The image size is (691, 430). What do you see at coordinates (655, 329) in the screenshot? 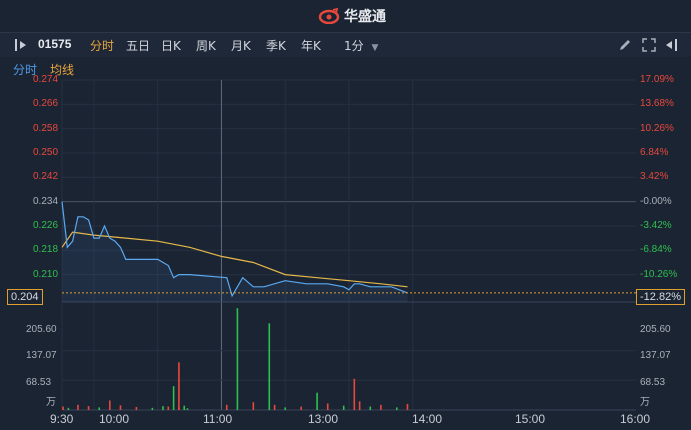
I see `volume-tick-label-right: 205.60` at bounding box center [655, 329].